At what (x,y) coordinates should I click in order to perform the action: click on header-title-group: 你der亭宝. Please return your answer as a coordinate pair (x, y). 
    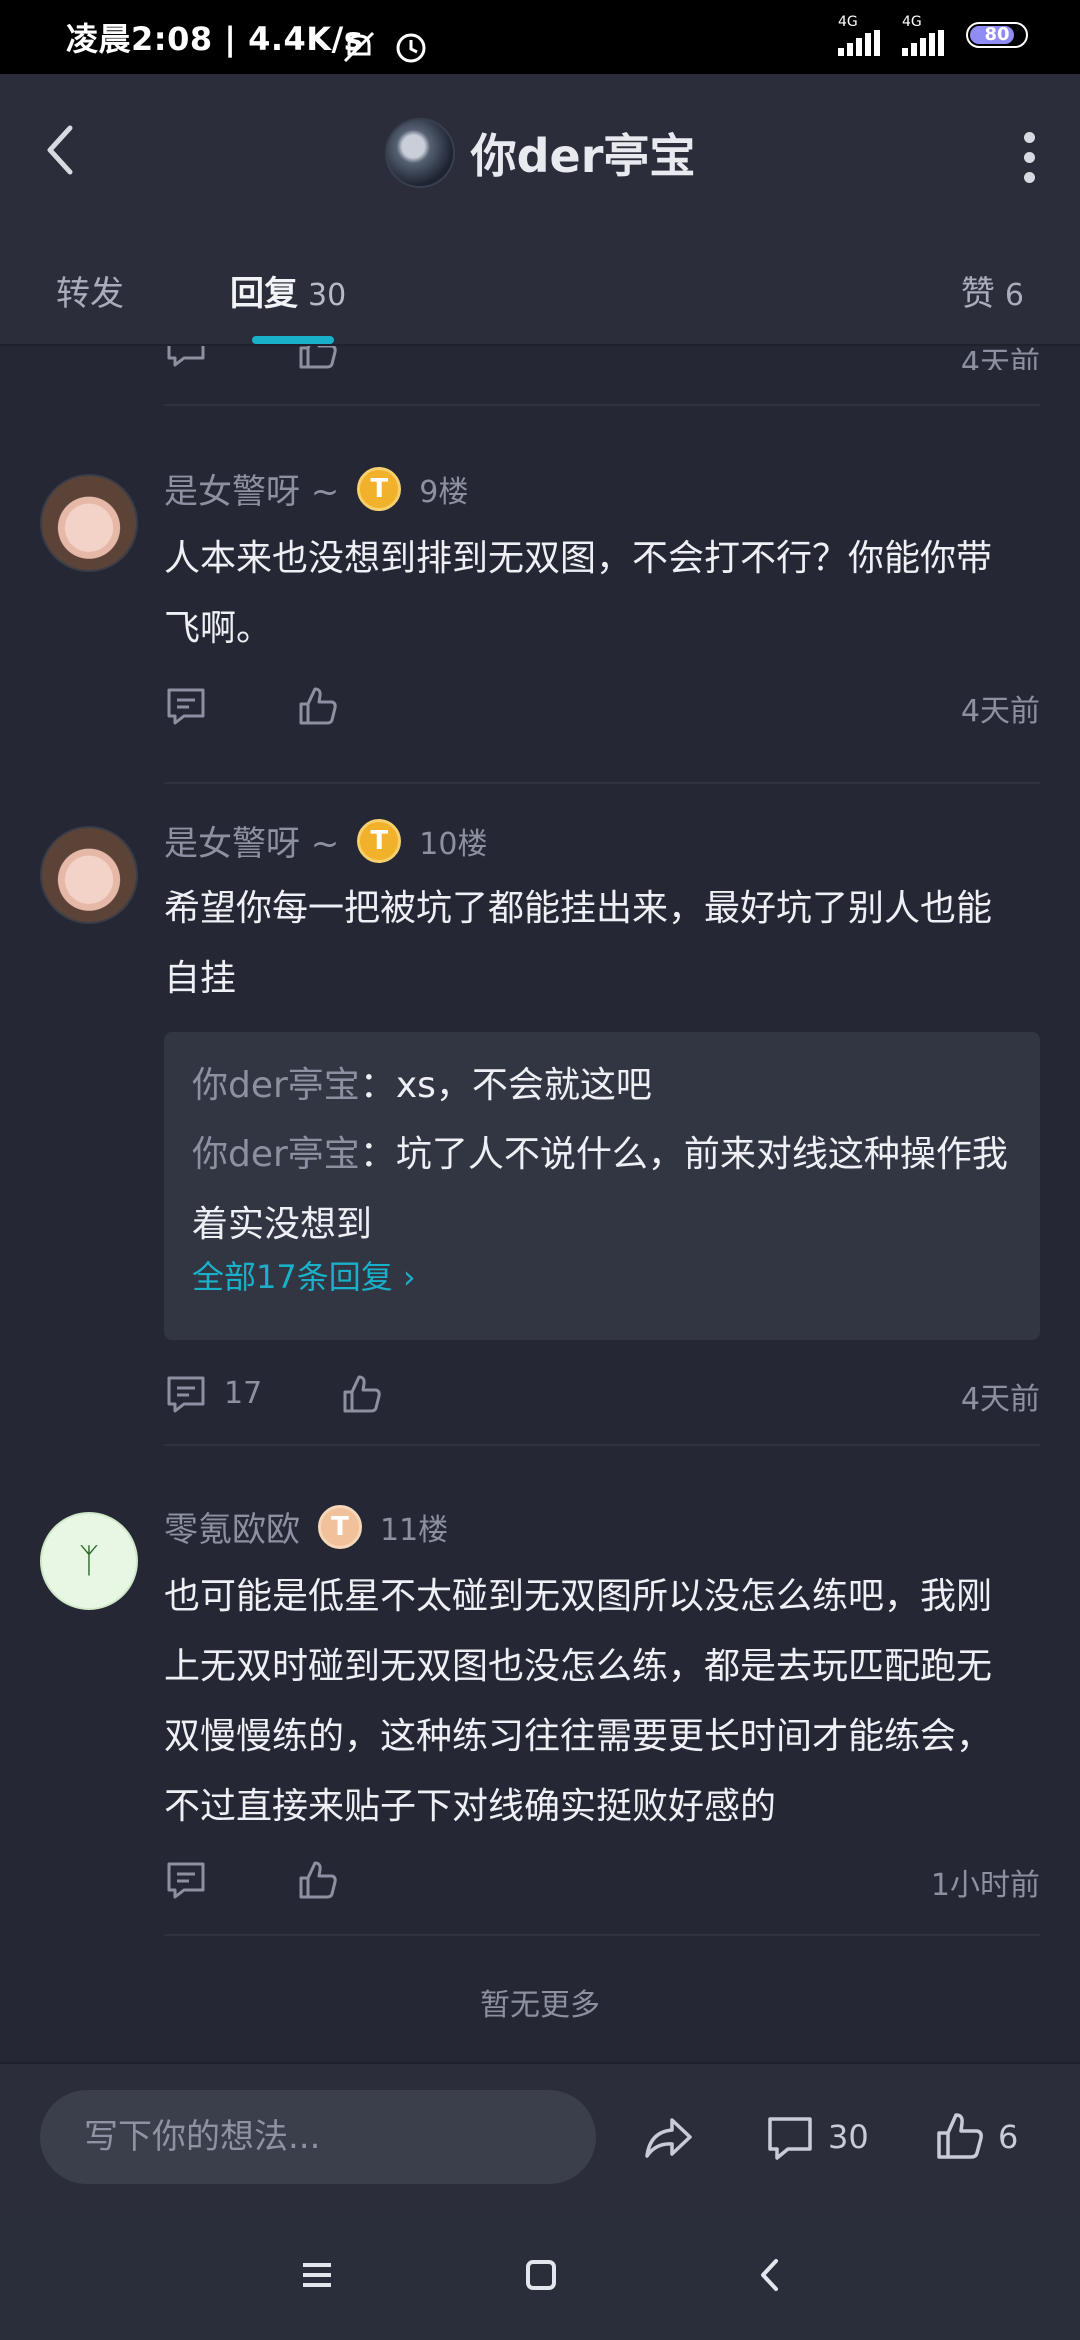
    Looking at the image, I should click on (540, 153).